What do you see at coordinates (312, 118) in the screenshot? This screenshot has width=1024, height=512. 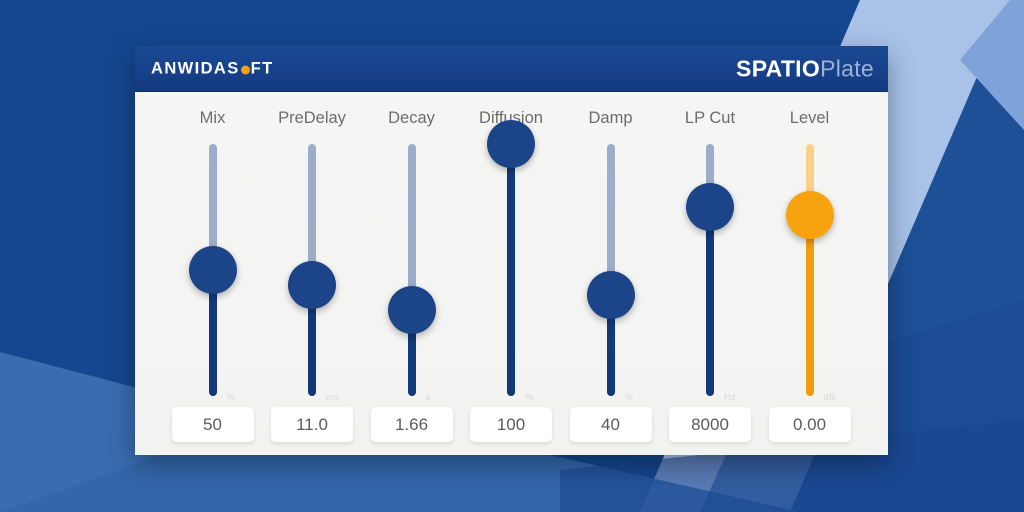 I see `slider-label-predelay: PreDelay` at bounding box center [312, 118].